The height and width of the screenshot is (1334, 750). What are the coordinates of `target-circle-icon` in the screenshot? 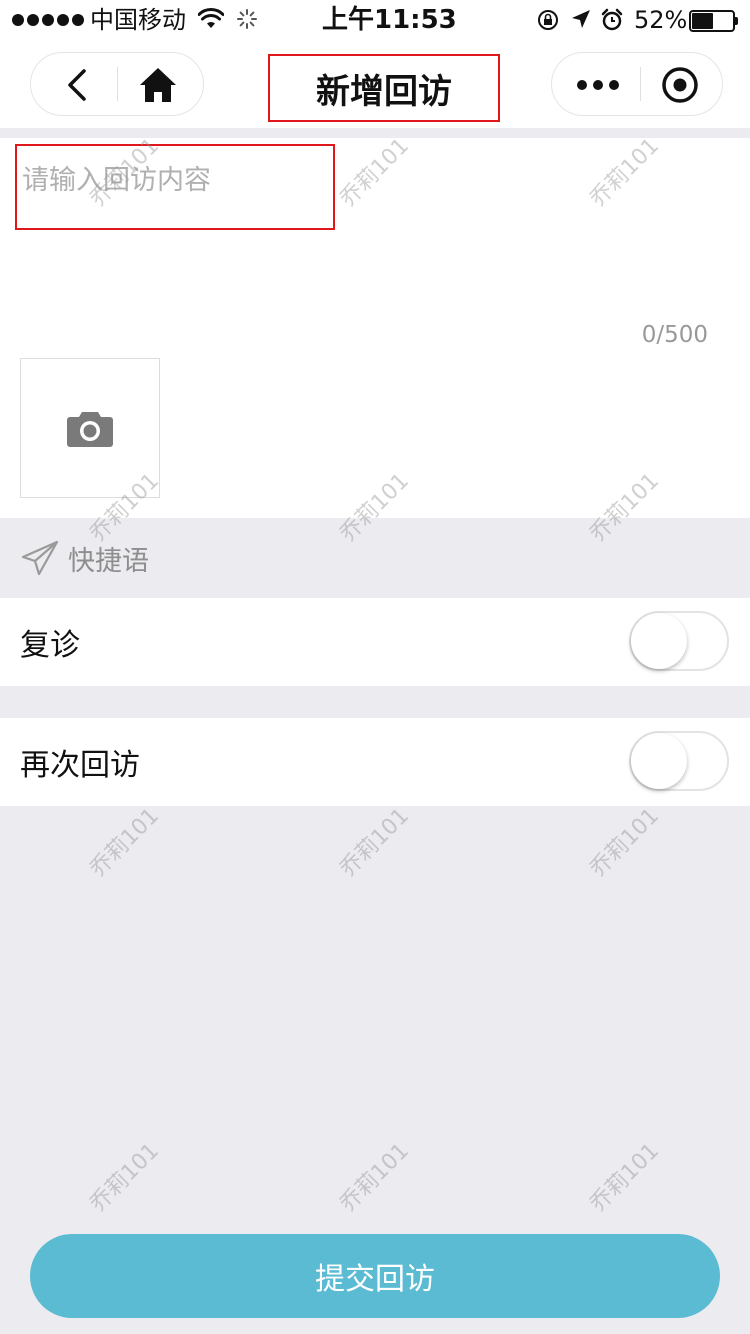 It's located at (680, 85).